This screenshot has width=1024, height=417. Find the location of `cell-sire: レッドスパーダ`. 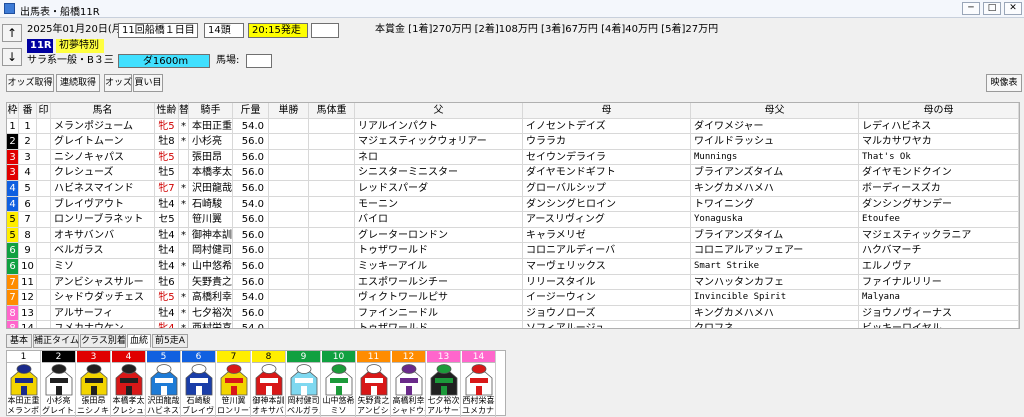

cell-sire: レッドスパーダ is located at coordinates (439, 188).